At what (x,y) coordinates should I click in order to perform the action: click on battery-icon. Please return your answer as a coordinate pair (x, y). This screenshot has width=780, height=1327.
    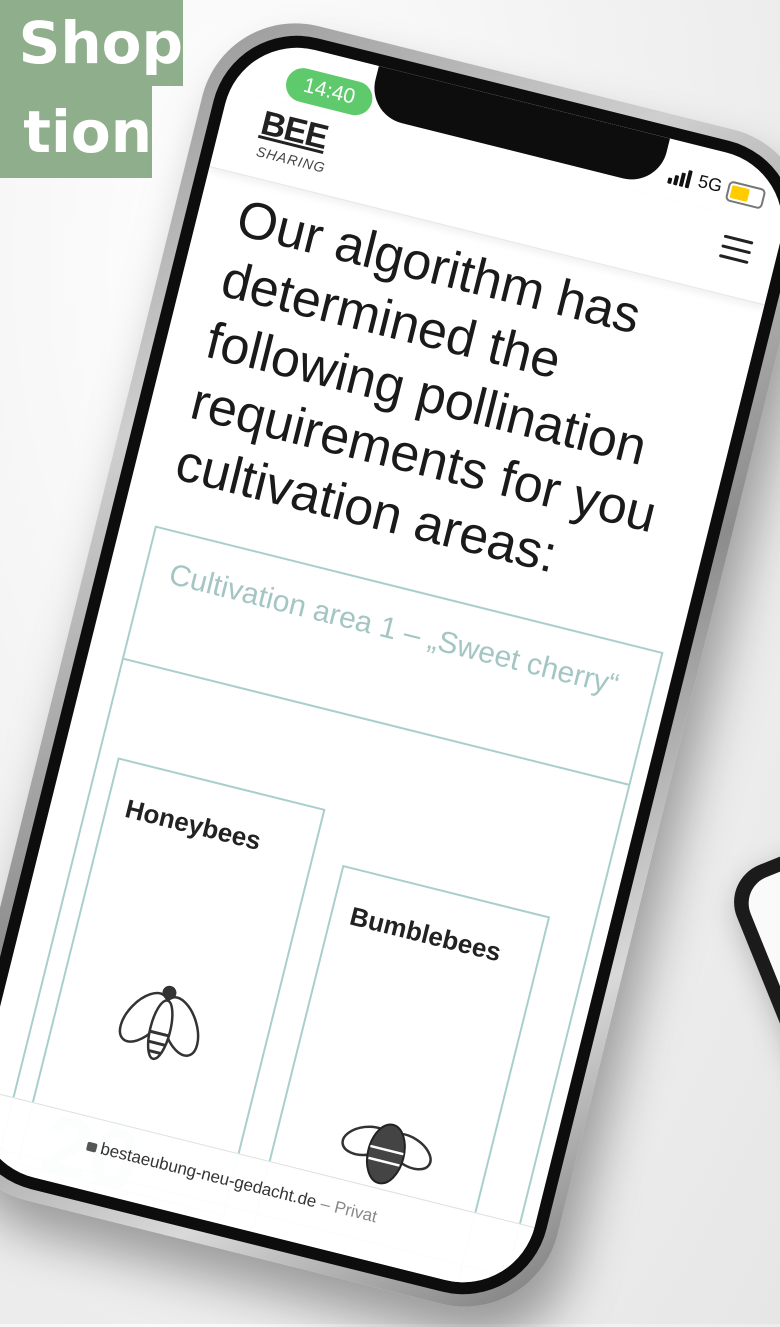
    Looking at the image, I should click on (745, 195).